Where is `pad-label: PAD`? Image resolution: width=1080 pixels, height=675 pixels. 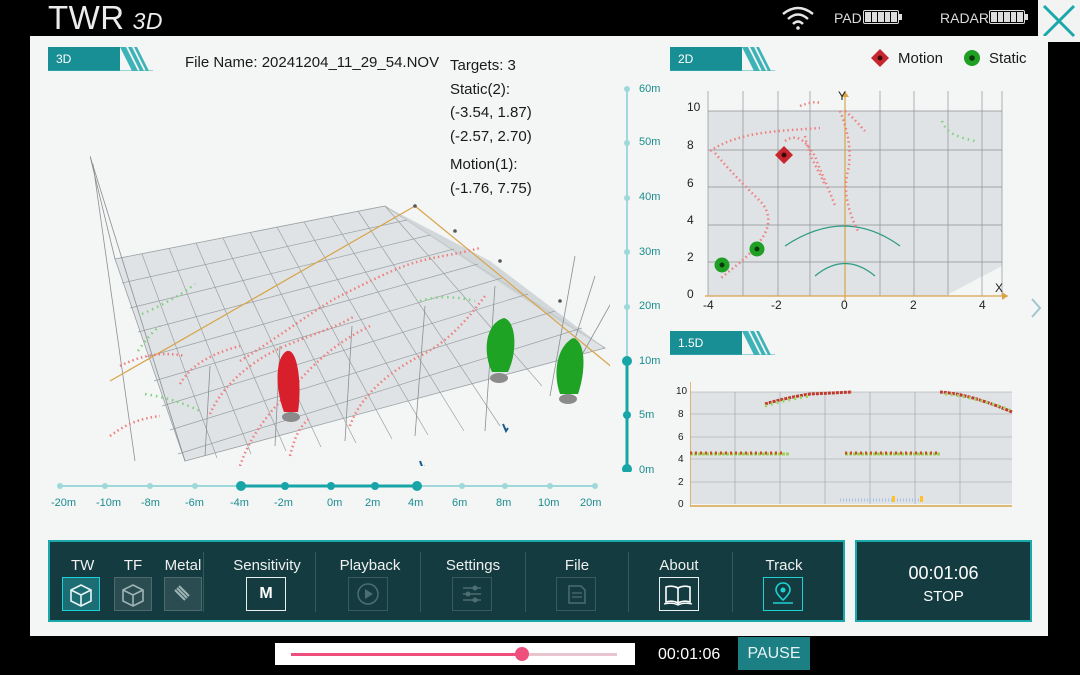 pad-label: PAD is located at coordinates (848, 18).